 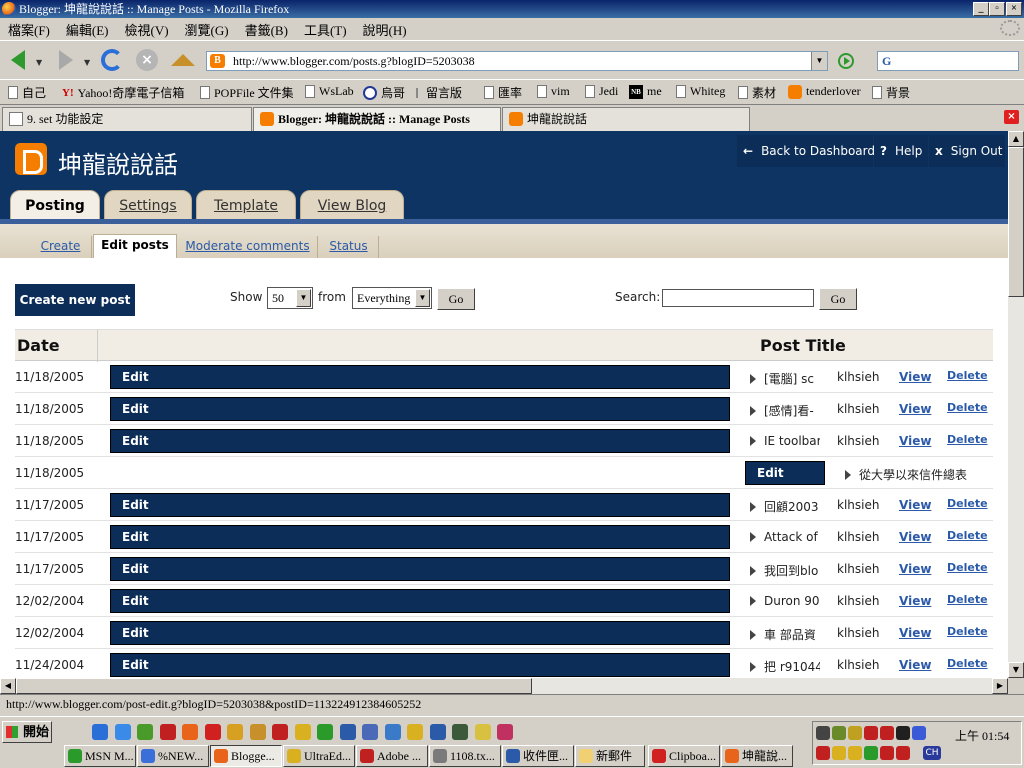 I want to click on filter-go-button: Go, so click(x=456, y=299).